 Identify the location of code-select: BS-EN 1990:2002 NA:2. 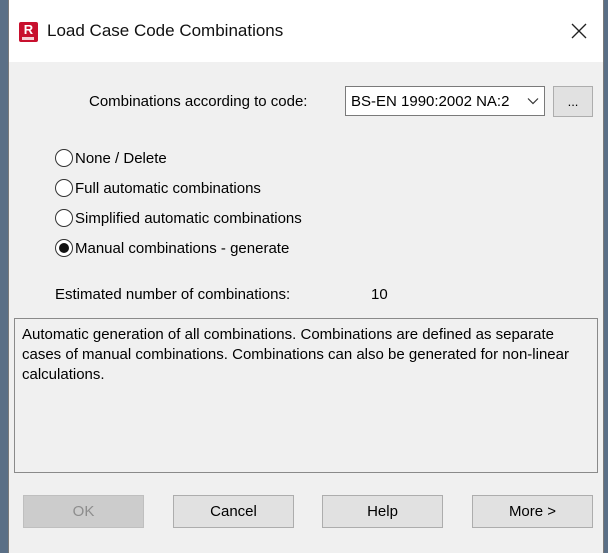
(445, 101).